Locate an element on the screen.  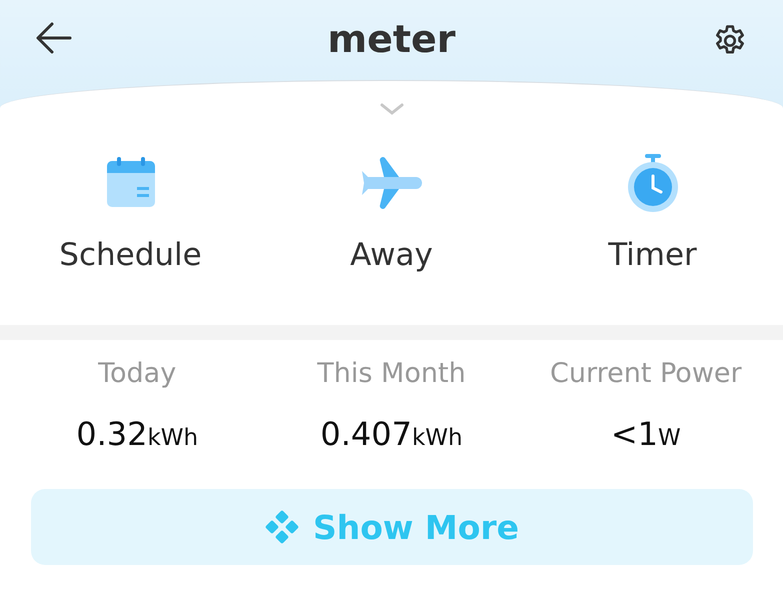
stat-label: This Month is located at coordinates (391, 373).